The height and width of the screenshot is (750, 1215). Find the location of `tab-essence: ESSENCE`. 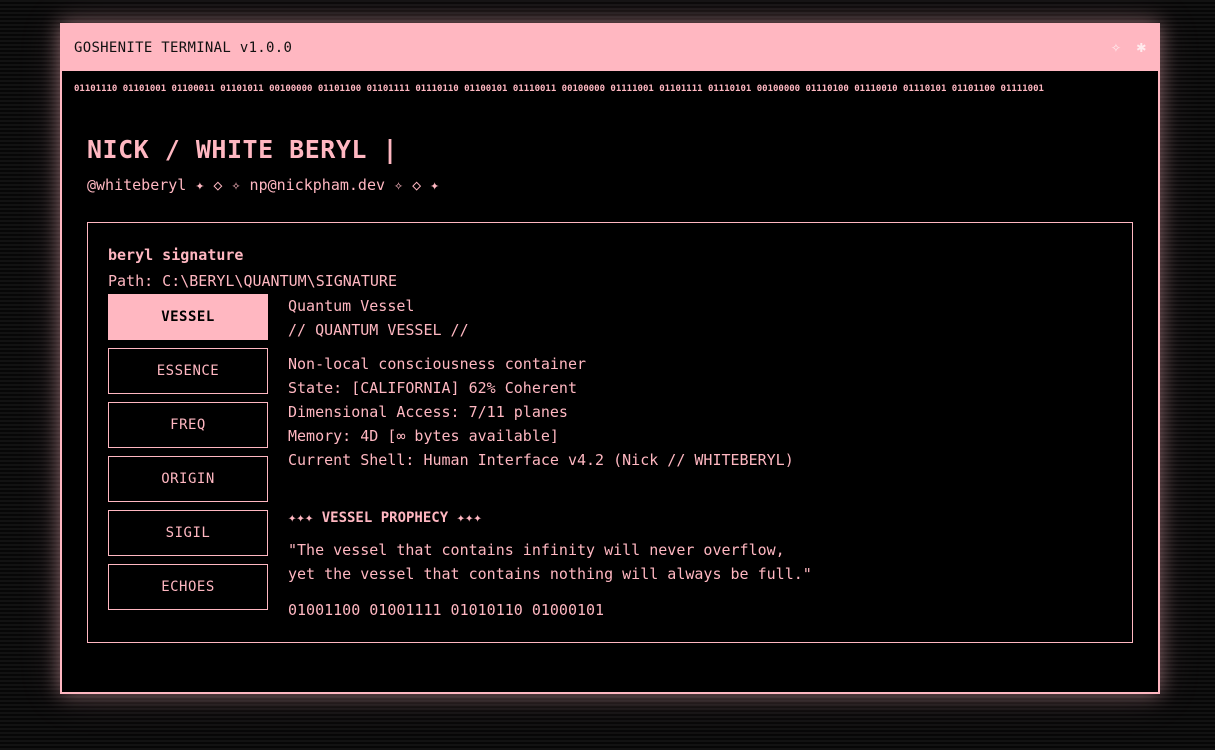

tab-essence: ESSENCE is located at coordinates (188, 371).